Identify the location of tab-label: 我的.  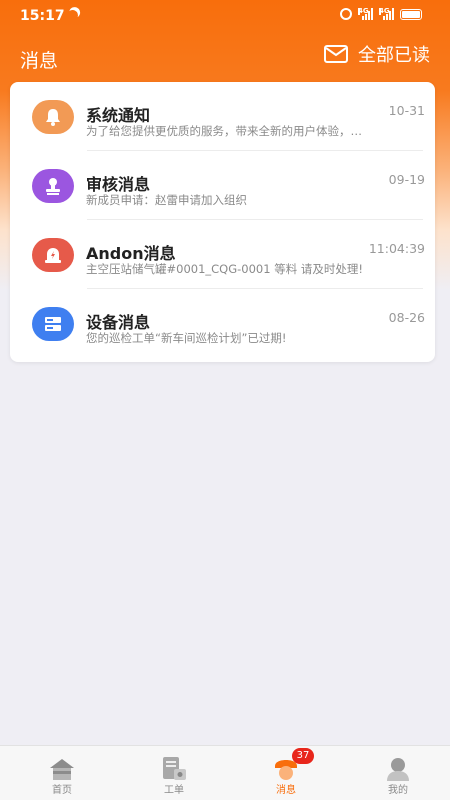
(398, 790).